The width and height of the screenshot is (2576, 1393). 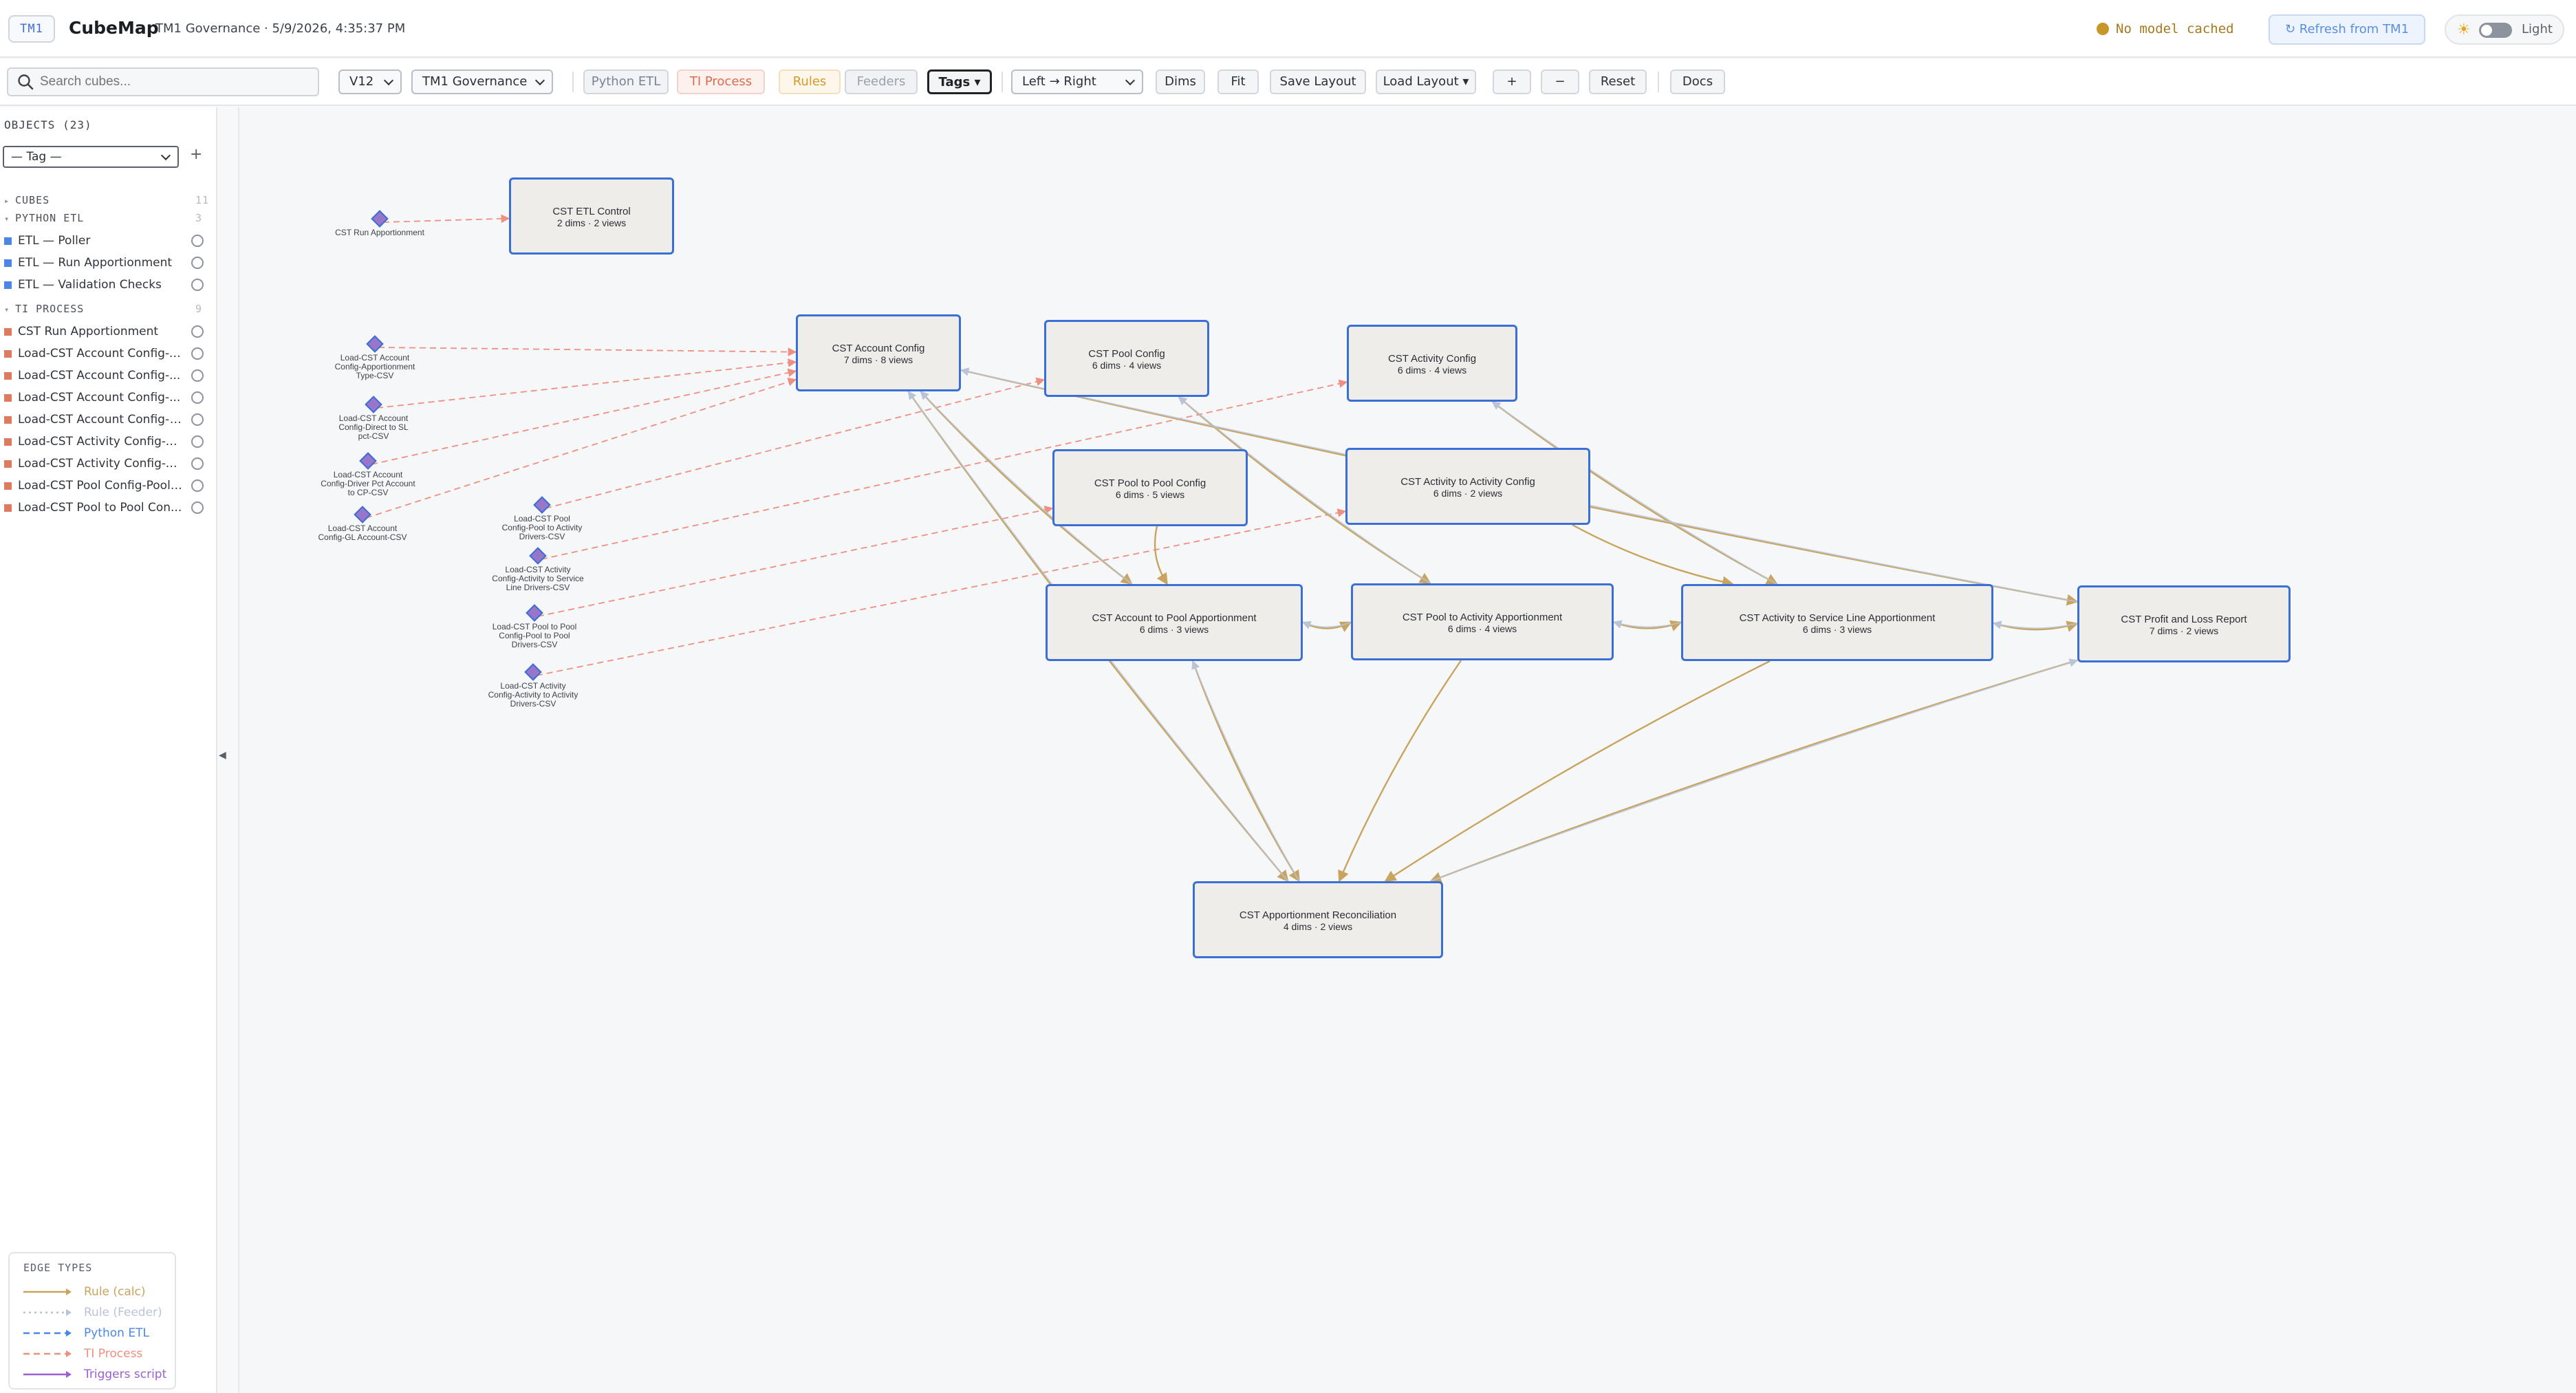 What do you see at coordinates (54, 241) in the screenshot?
I see `sidebar-item-label: ETL — Poller` at bounding box center [54, 241].